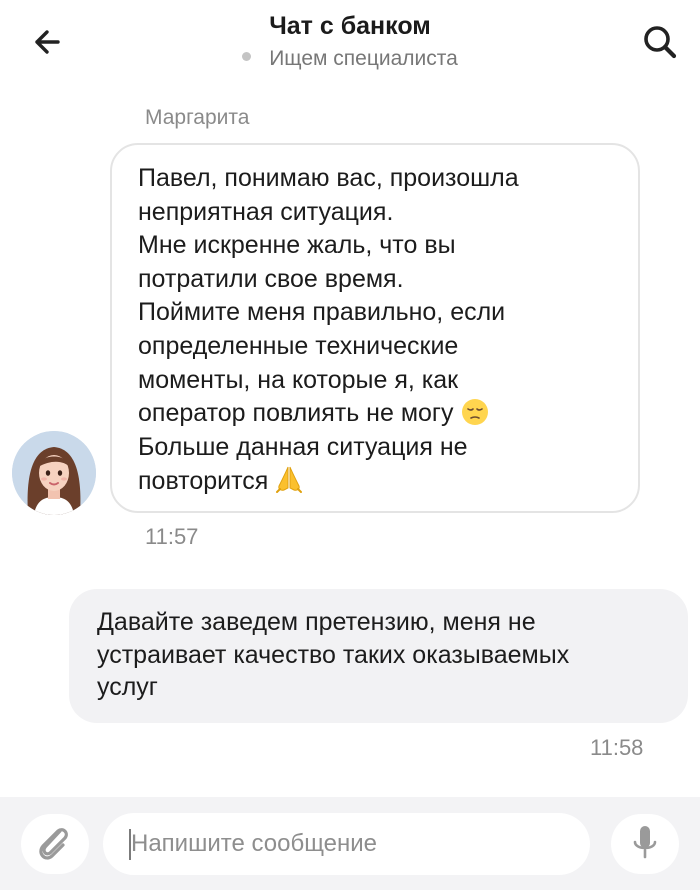 The height and width of the screenshot is (890, 700). What do you see at coordinates (316, 622) in the screenshot?
I see `message-line: Давайте заведем претензию, меня не` at bounding box center [316, 622].